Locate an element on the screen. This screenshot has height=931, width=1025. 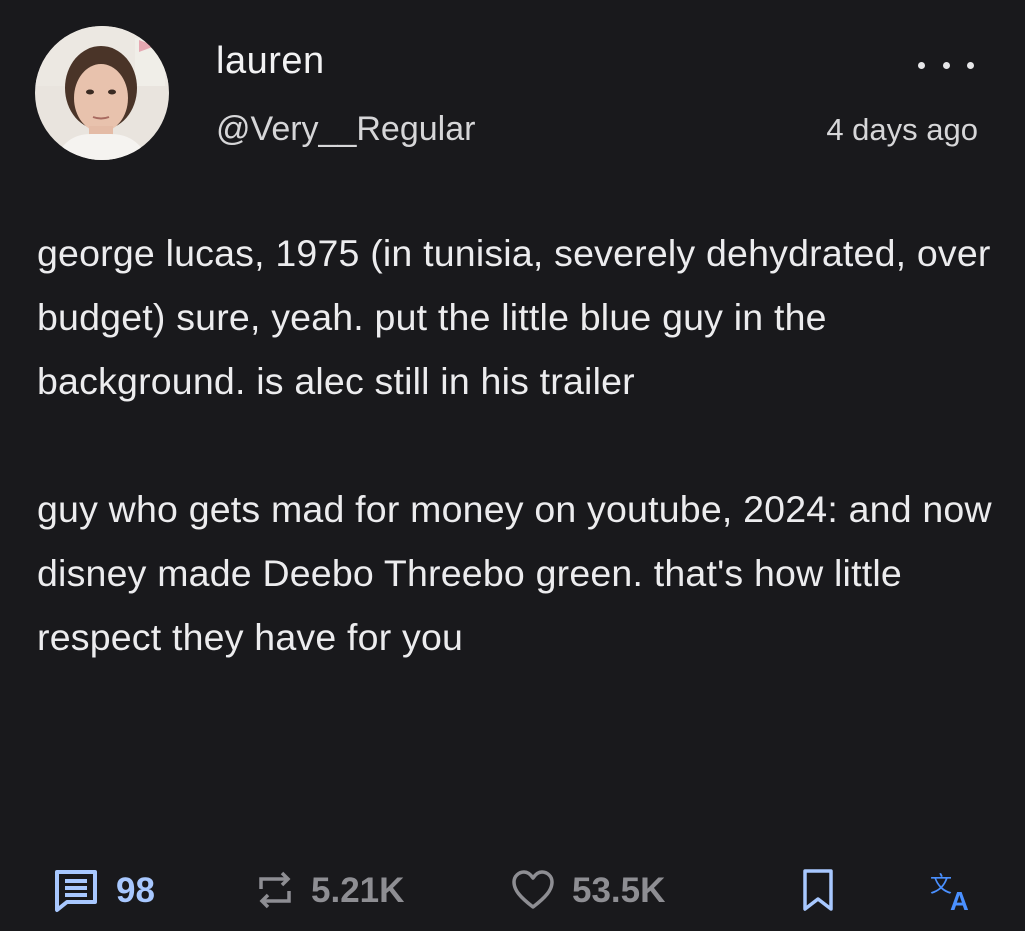
post-timestamp: 4 days ago is located at coordinates (902, 129).